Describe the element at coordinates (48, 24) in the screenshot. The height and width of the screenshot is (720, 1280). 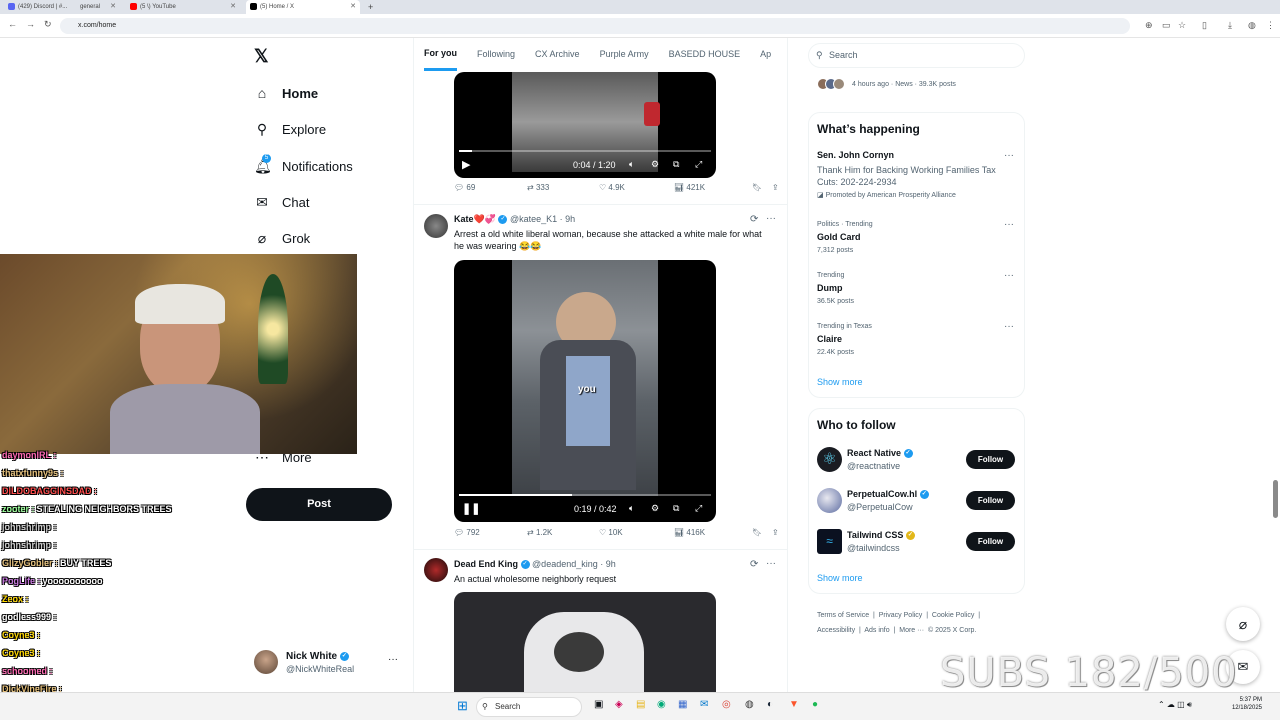
I see `reload-icon: ↻` at that location.